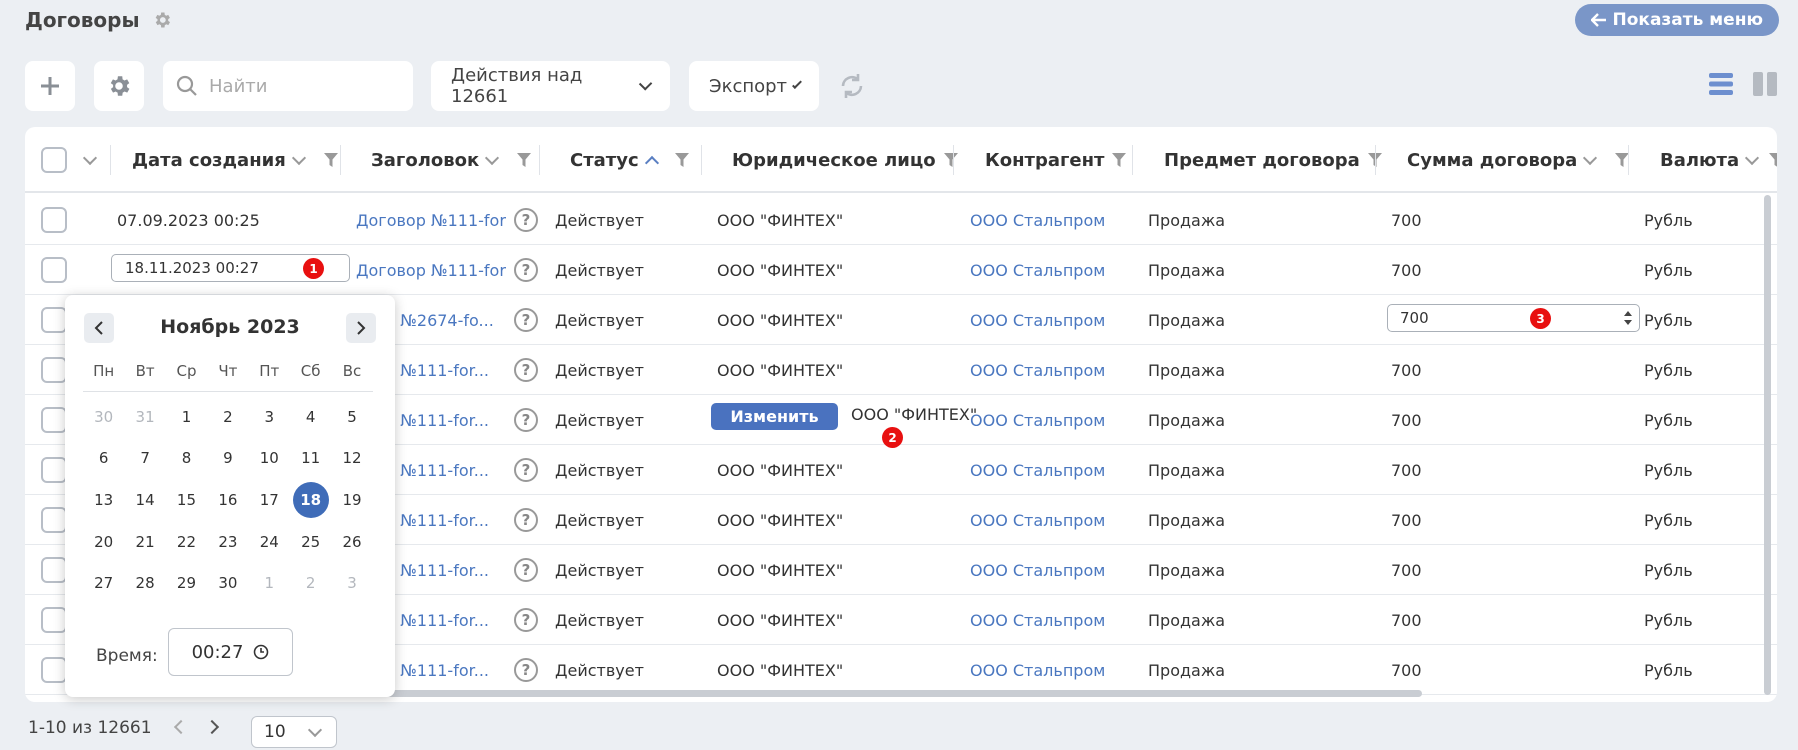  Describe the element at coordinates (550, 86) in the screenshot. I see `actions-dropdown: Действия над 12661` at that location.